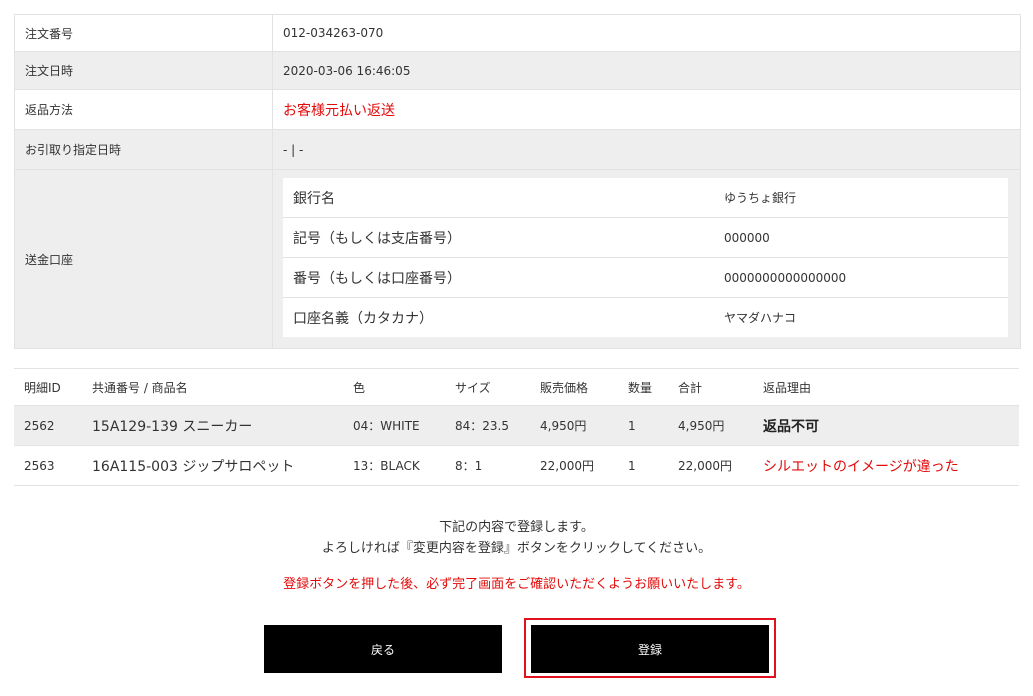 This screenshot has width=1033, height=696. I want to click on account-number-value: 0000000000000000, so click(785, 277).